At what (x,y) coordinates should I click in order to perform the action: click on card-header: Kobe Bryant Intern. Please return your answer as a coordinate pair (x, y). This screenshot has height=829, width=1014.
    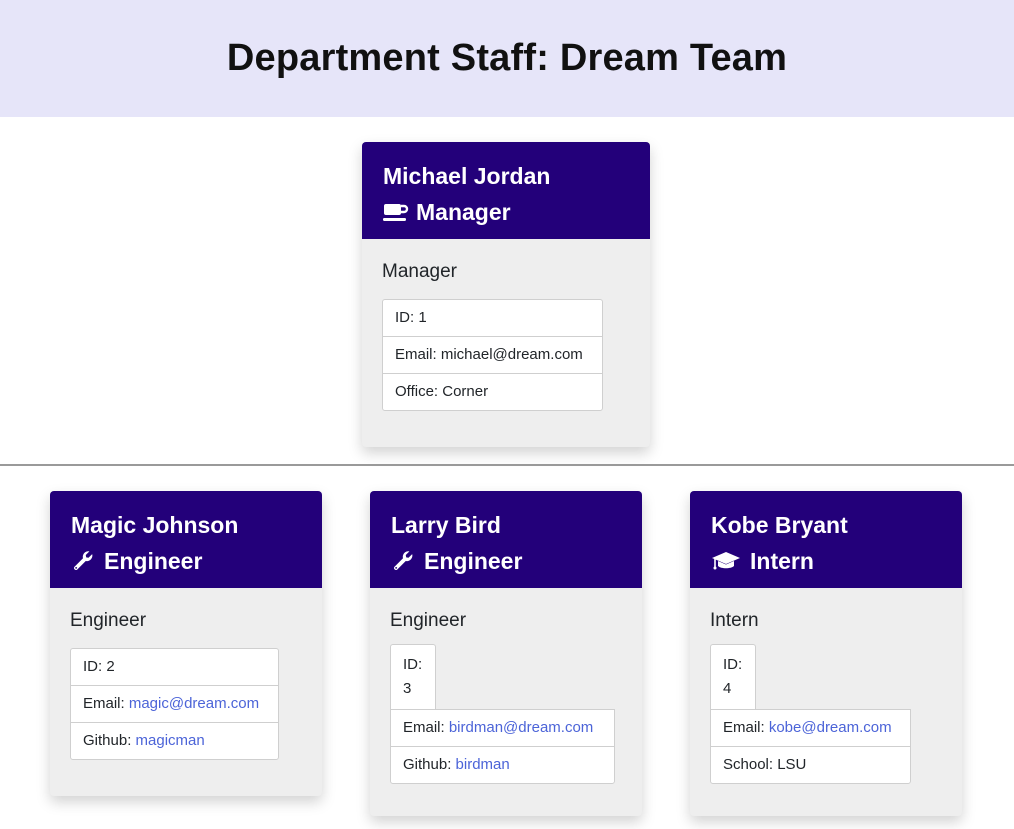
    Looking at the image, I should click on (826, 539).